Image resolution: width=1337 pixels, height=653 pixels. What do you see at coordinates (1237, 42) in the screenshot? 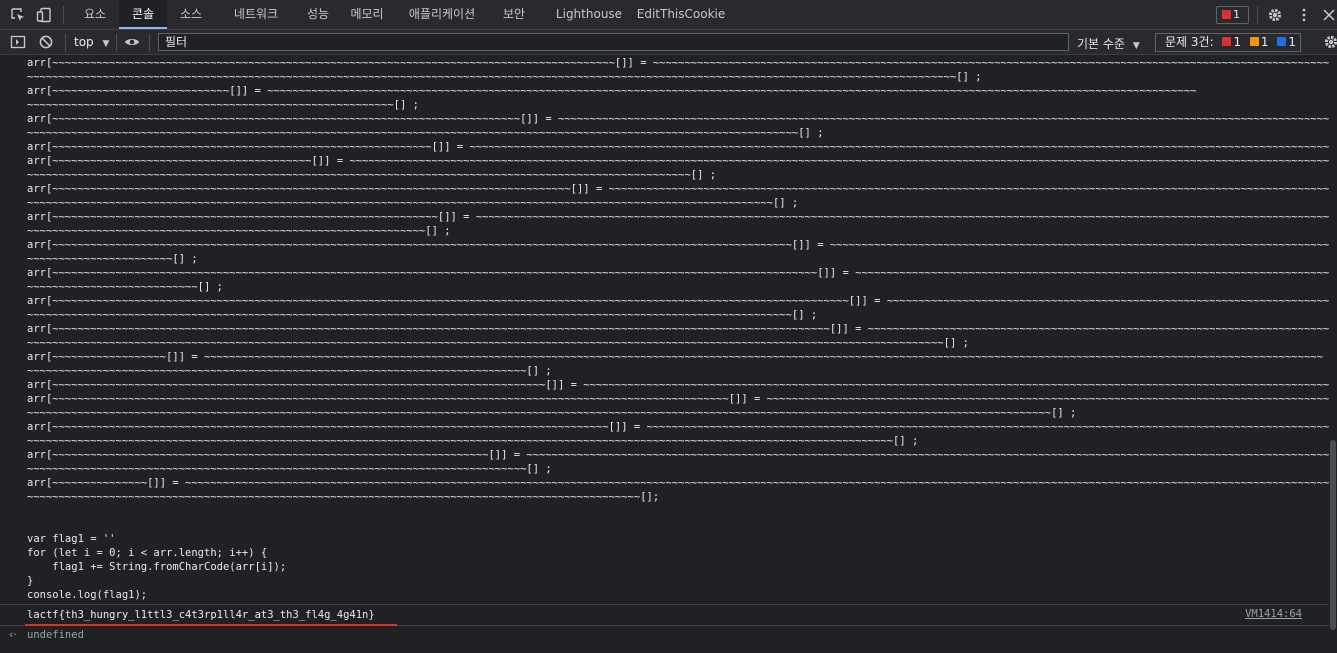
I see `issue-error-count: 1` at bounding box center [1237, 42].